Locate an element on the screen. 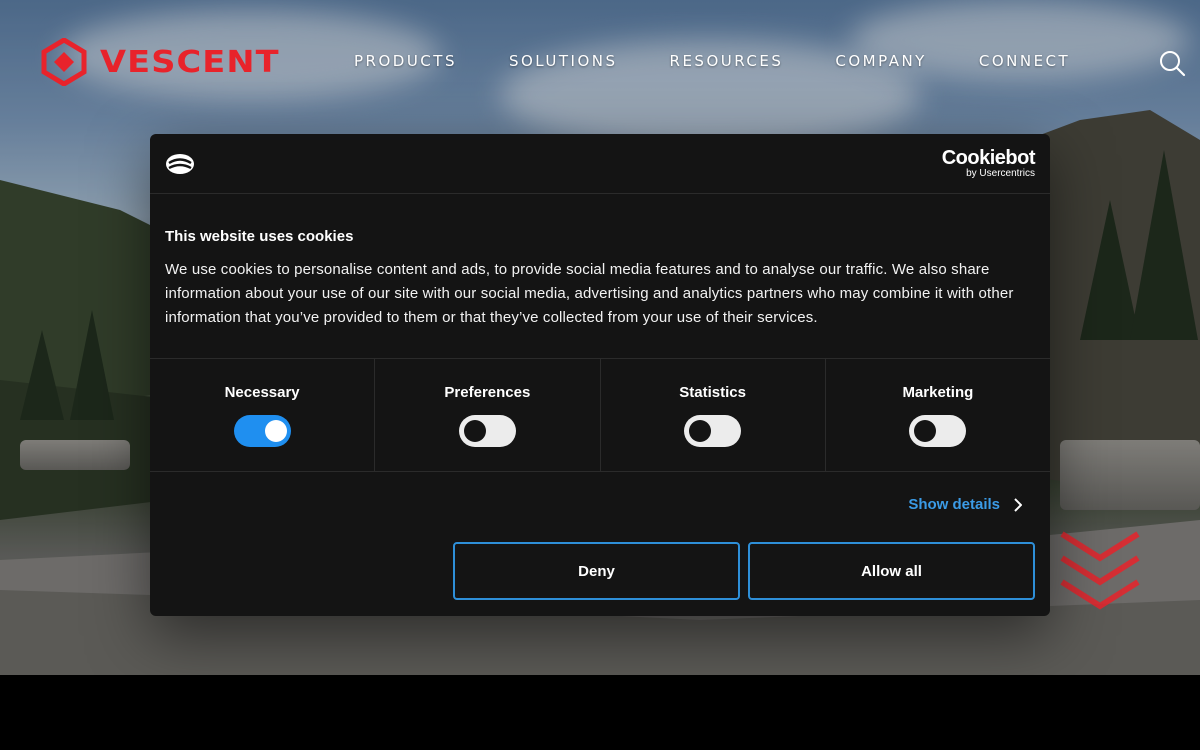 Image resolution: width=1200 pixels, height=750 pixels. necessary-toggle is located at coordinates (262, 431).